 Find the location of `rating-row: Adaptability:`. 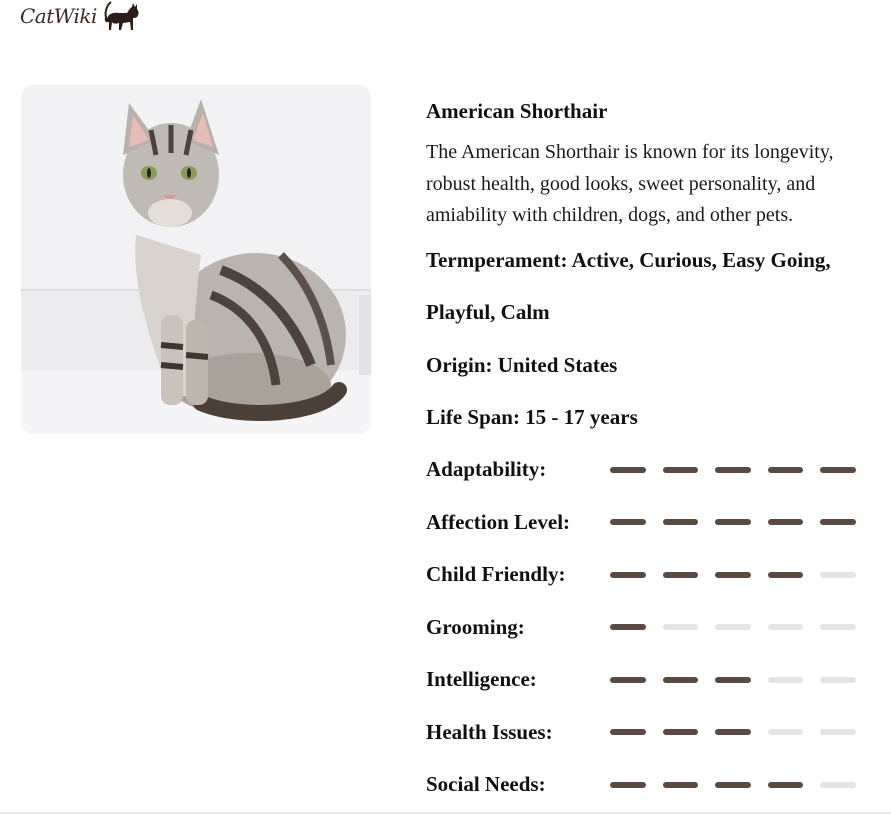

rating-row: Adaptability: is located at coordinates (646, 470).